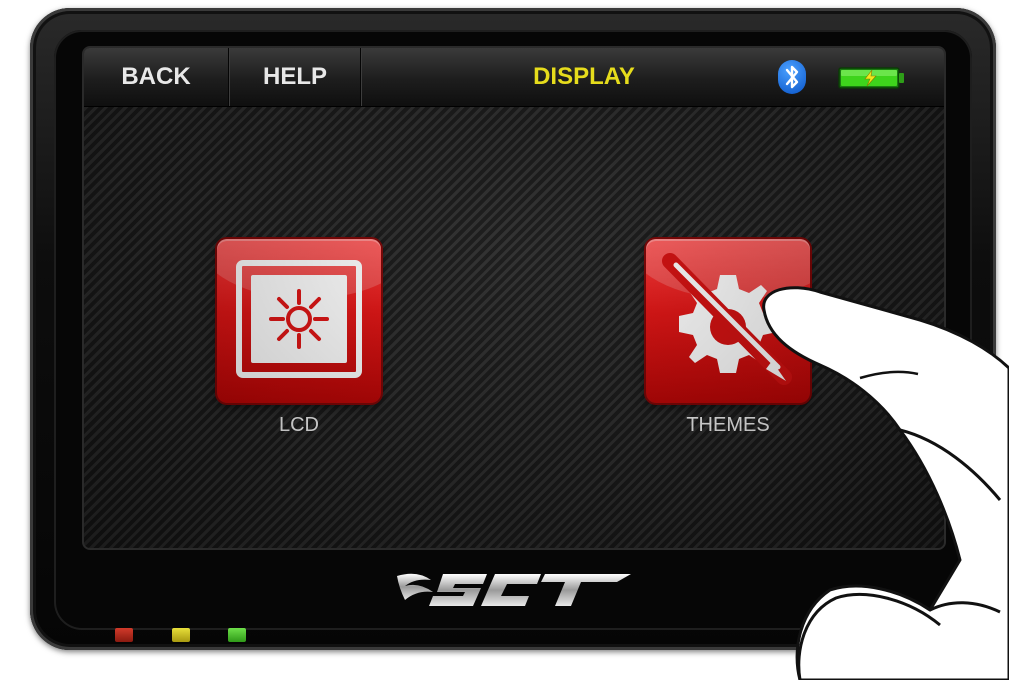 The image size is (1009, 680). What do you see at coordinates (237, 635) in the screenshot?
I see `status-led-green` at bounding box center [237, 635].